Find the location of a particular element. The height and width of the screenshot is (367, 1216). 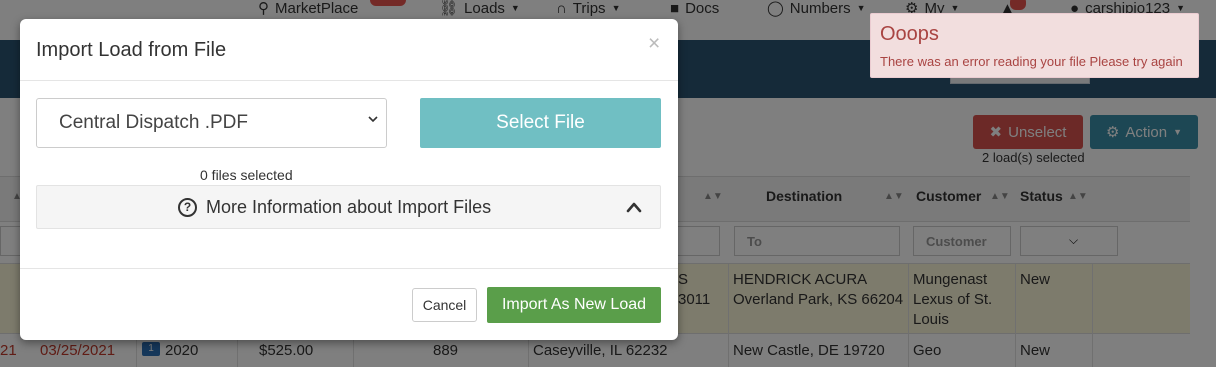

toast-title: Ooops is located at coordinates (909, 34).